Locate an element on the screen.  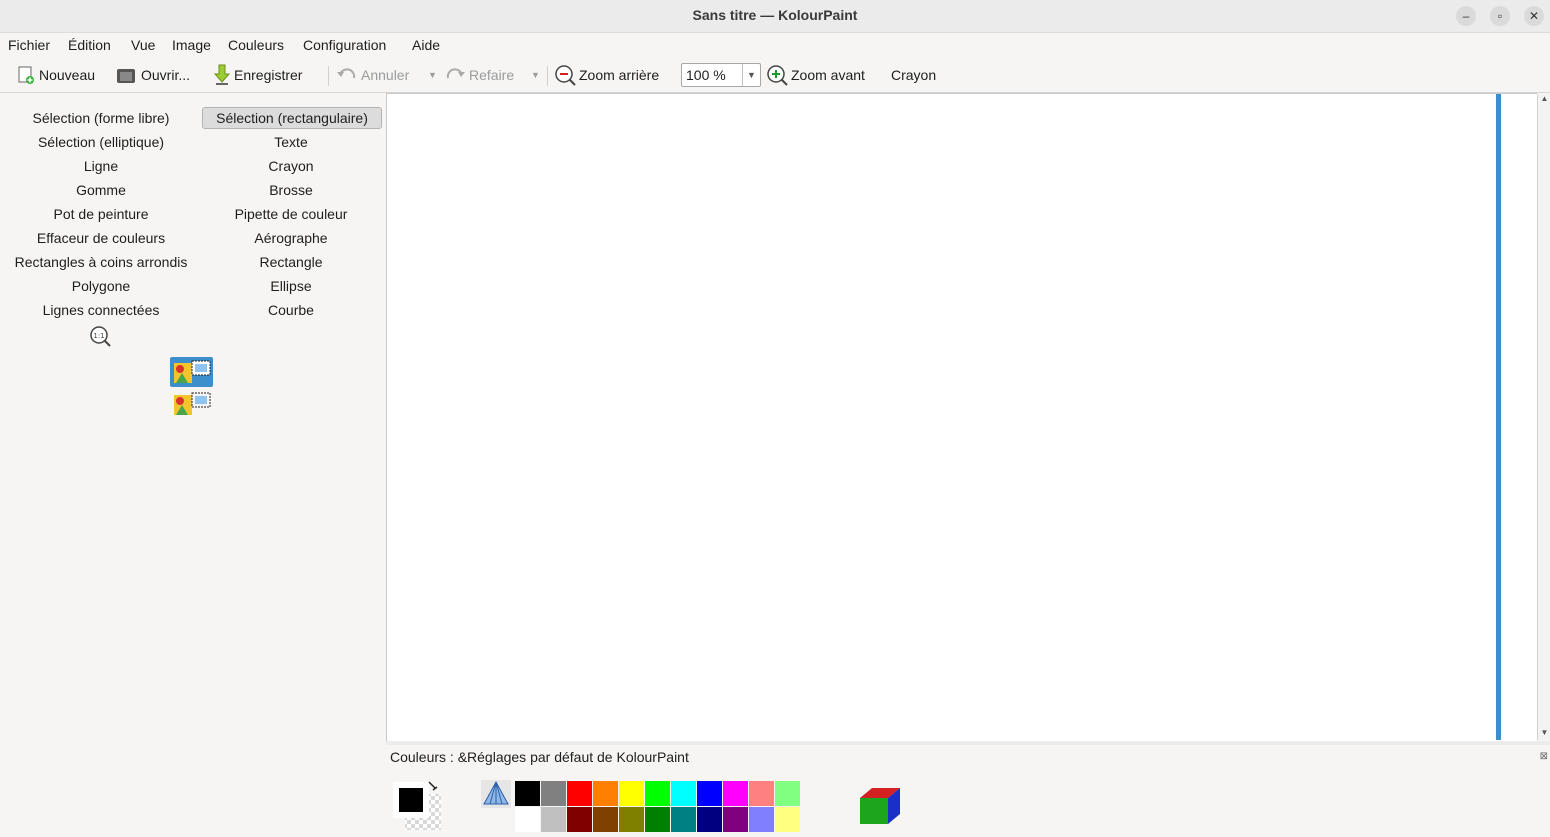
menu-couleurs: Couleurs is located at coordinates (256, 45).